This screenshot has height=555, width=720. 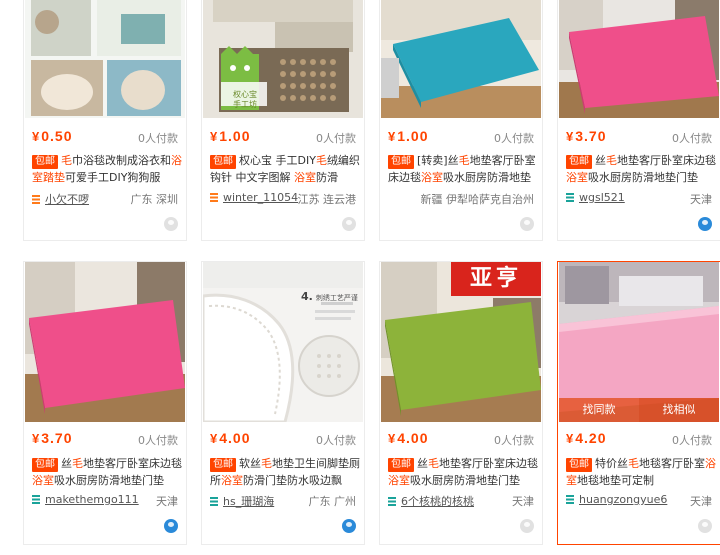 I want to click on shop-link: huangzongyue6, so click(x=616, y=499).